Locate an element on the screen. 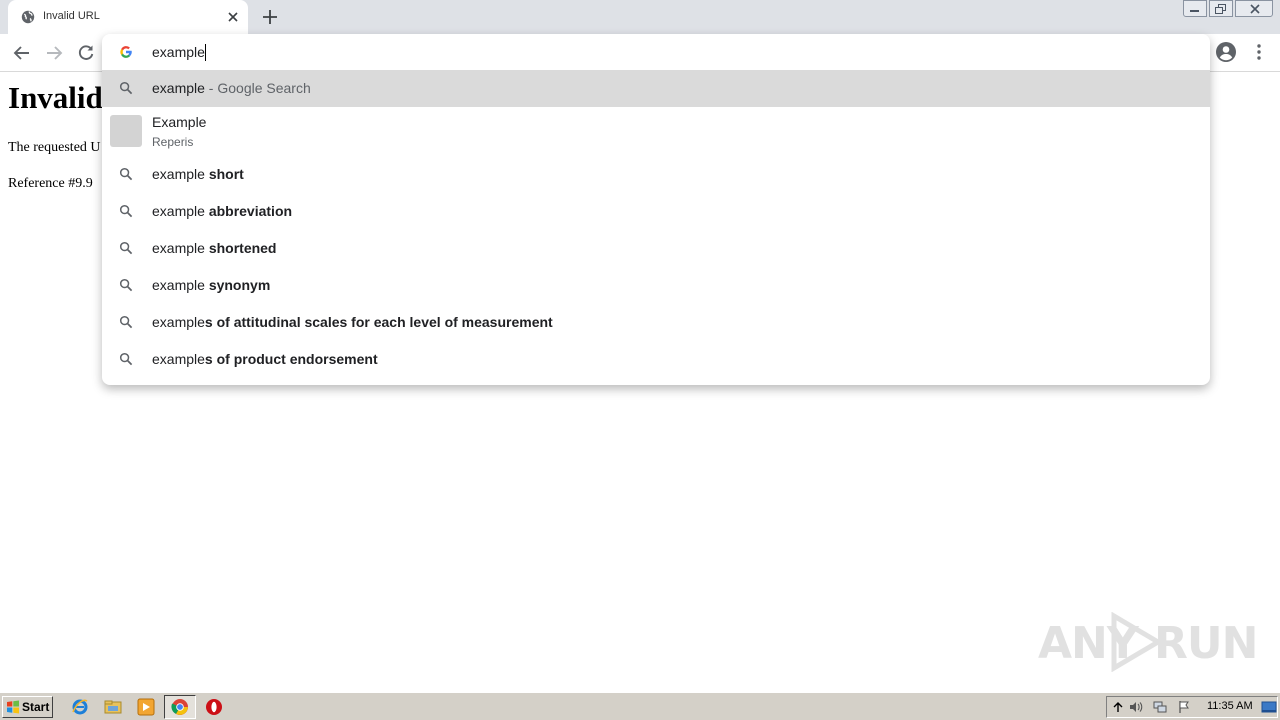 The image size is (1280, 720). restore-icon is located at coordinates (1220, 9).